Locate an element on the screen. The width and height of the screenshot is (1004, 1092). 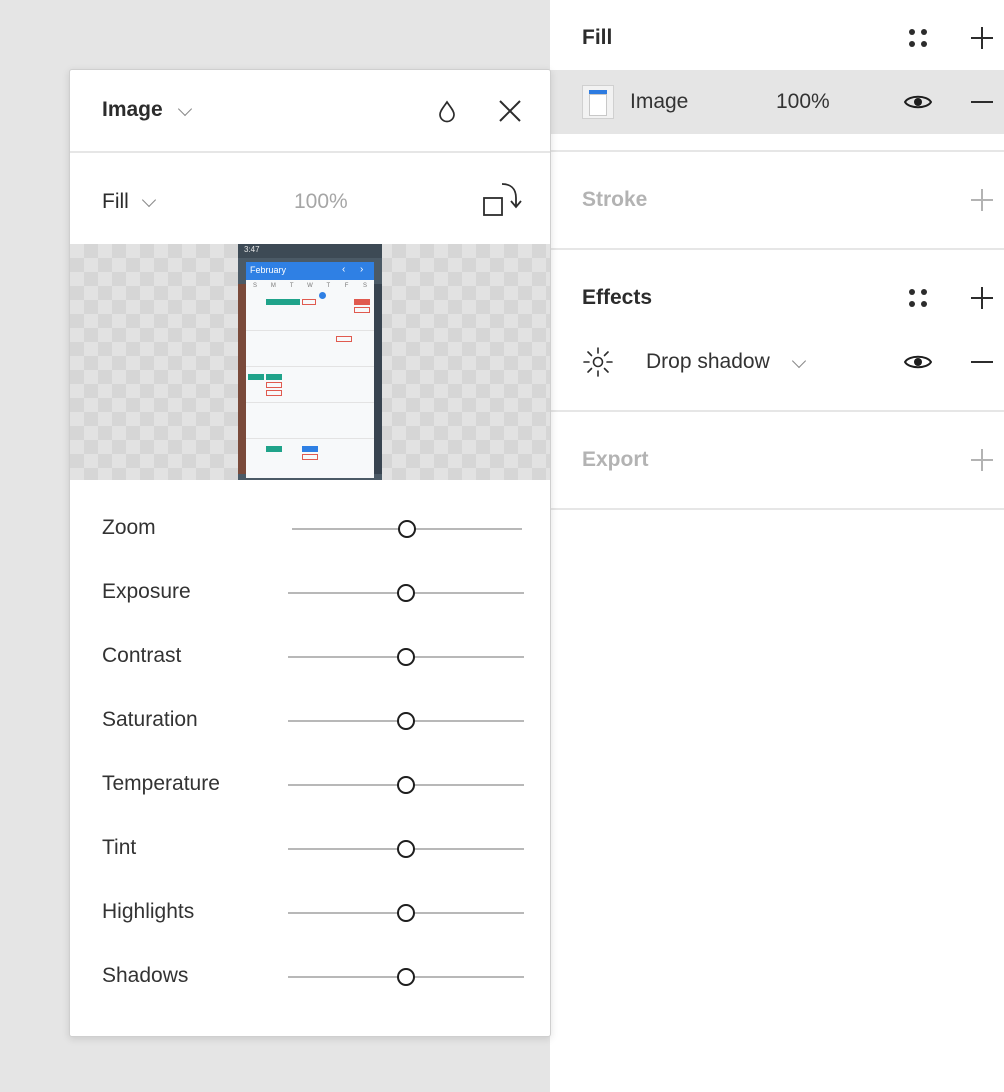
preview-screenshot-image: 3:47 February ‹ › S M T W T F S is located at coordinates (310, 362).